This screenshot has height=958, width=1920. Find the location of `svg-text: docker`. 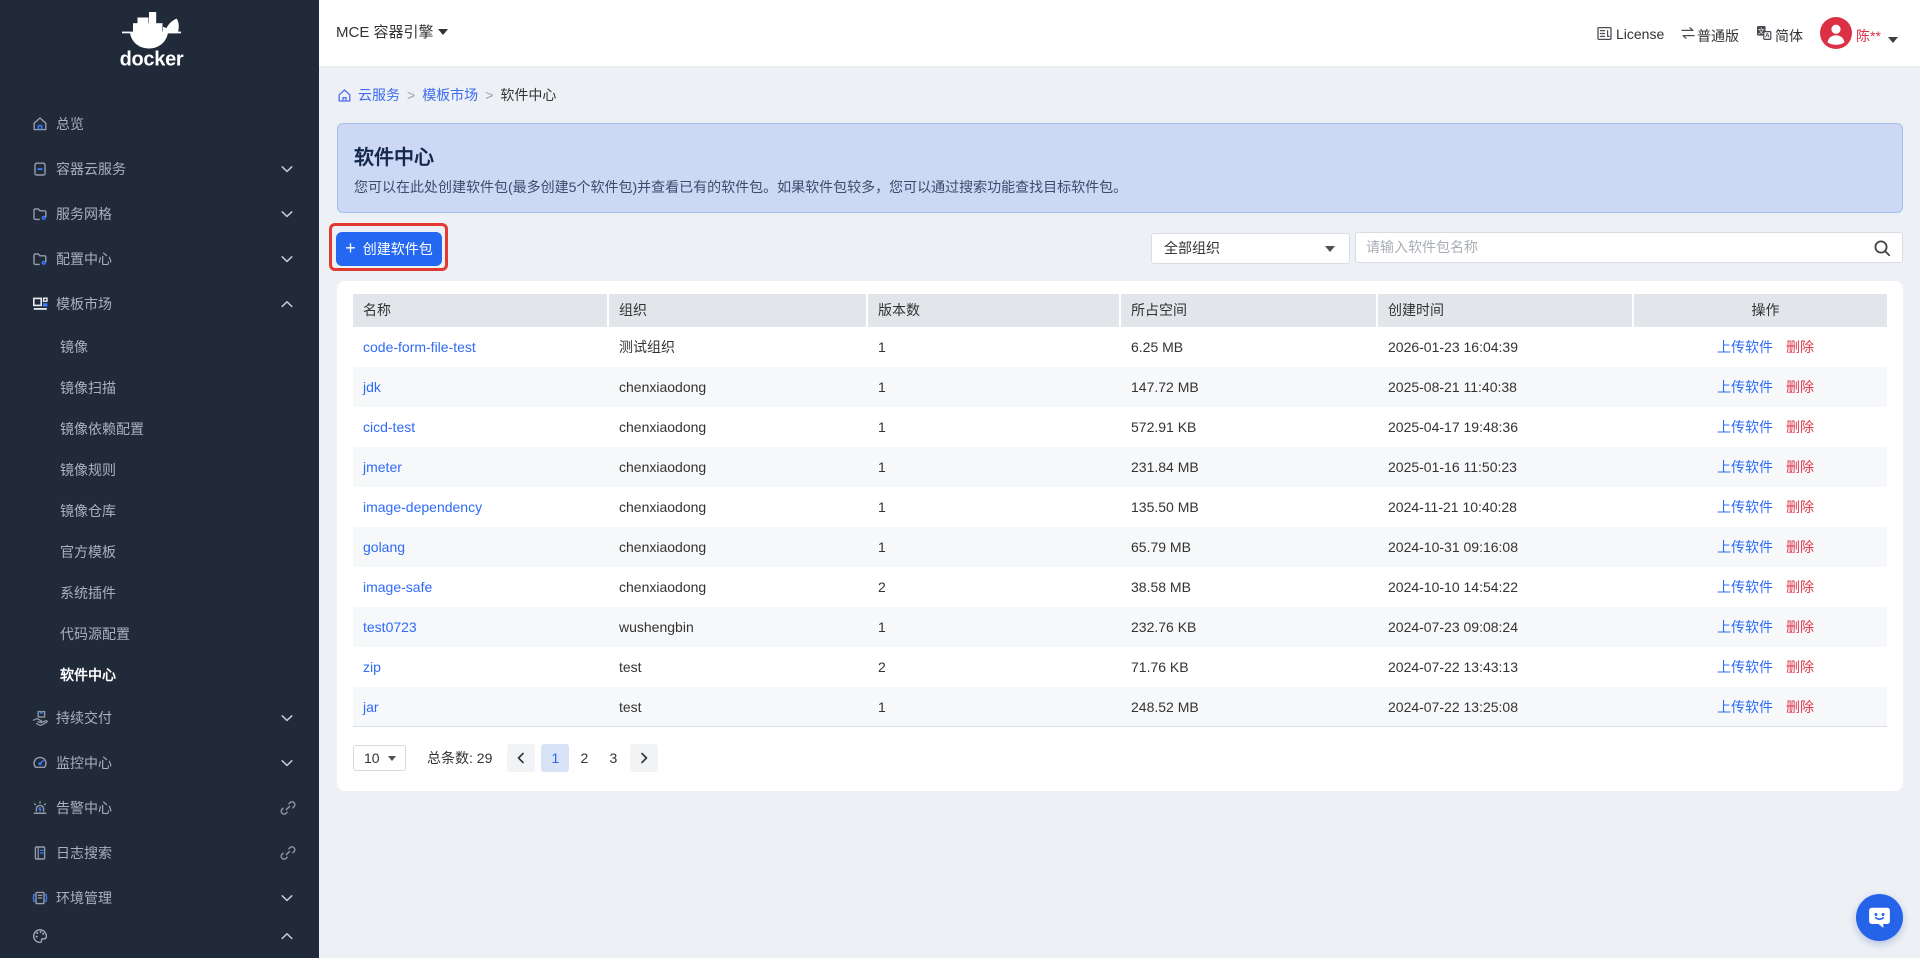

svg-text: docker is located at coordinates (152, 59).